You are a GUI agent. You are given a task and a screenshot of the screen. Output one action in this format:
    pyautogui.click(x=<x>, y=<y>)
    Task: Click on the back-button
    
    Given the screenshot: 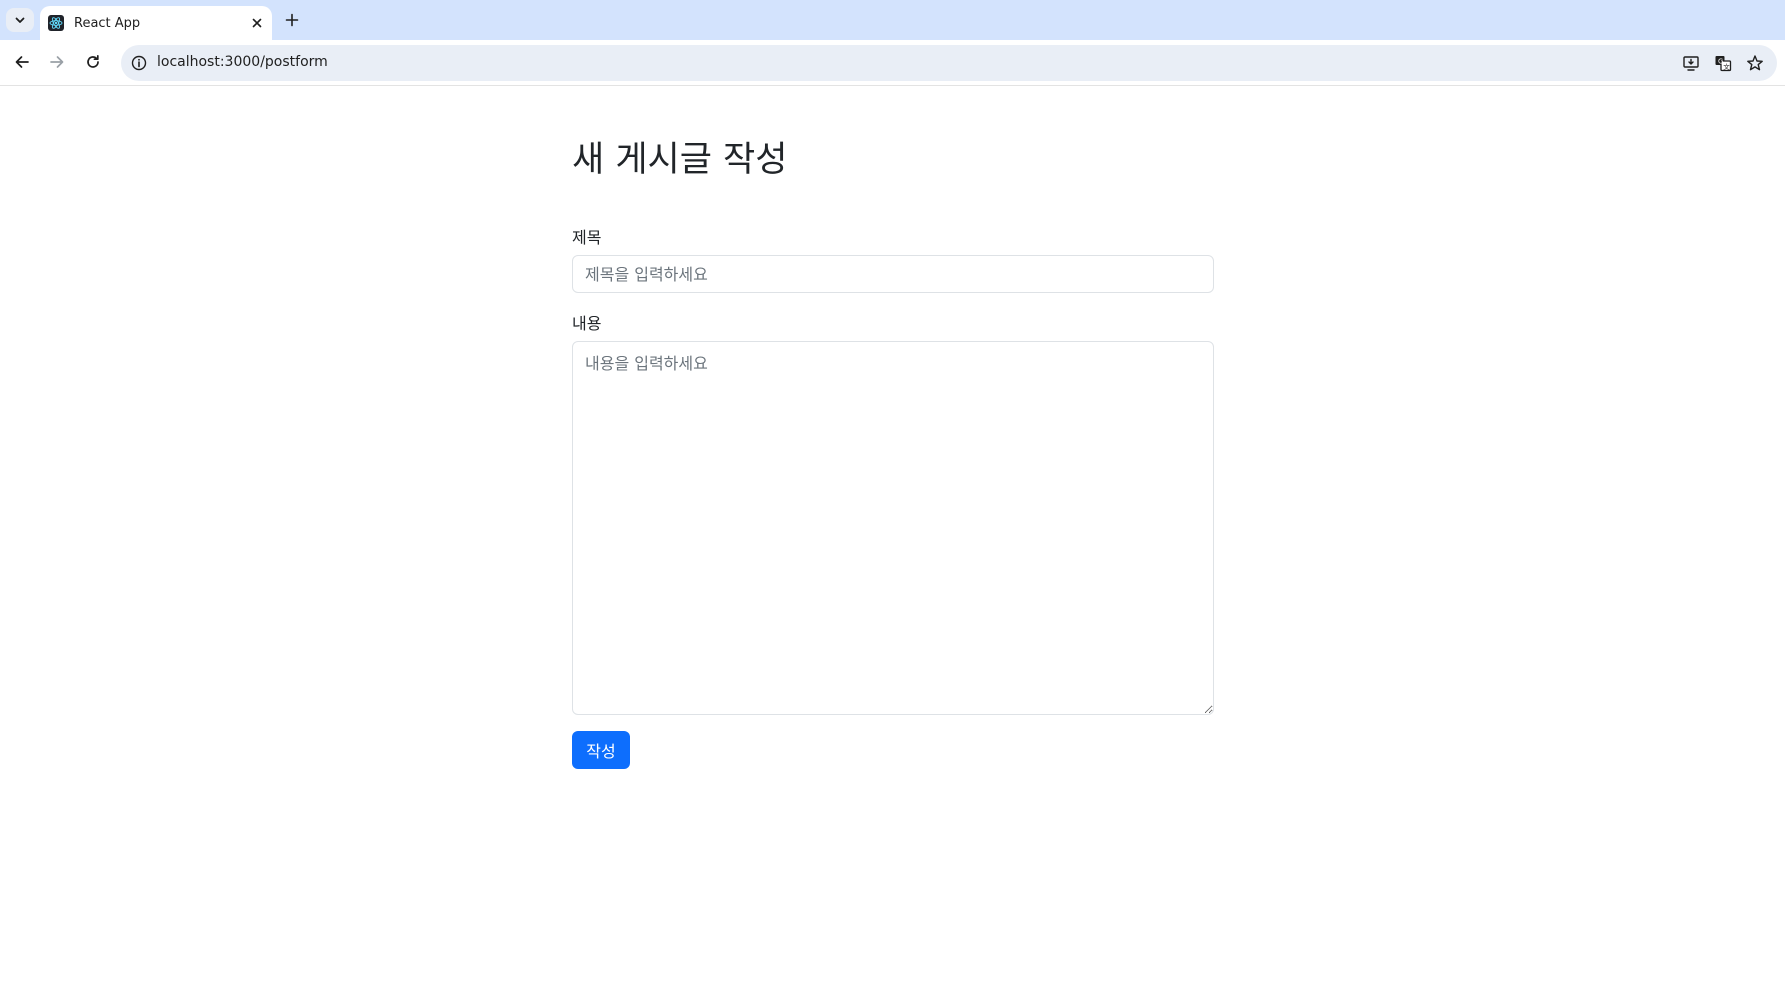 What is the action you would take?
    pyautogui.click(x=22, y=62)
    